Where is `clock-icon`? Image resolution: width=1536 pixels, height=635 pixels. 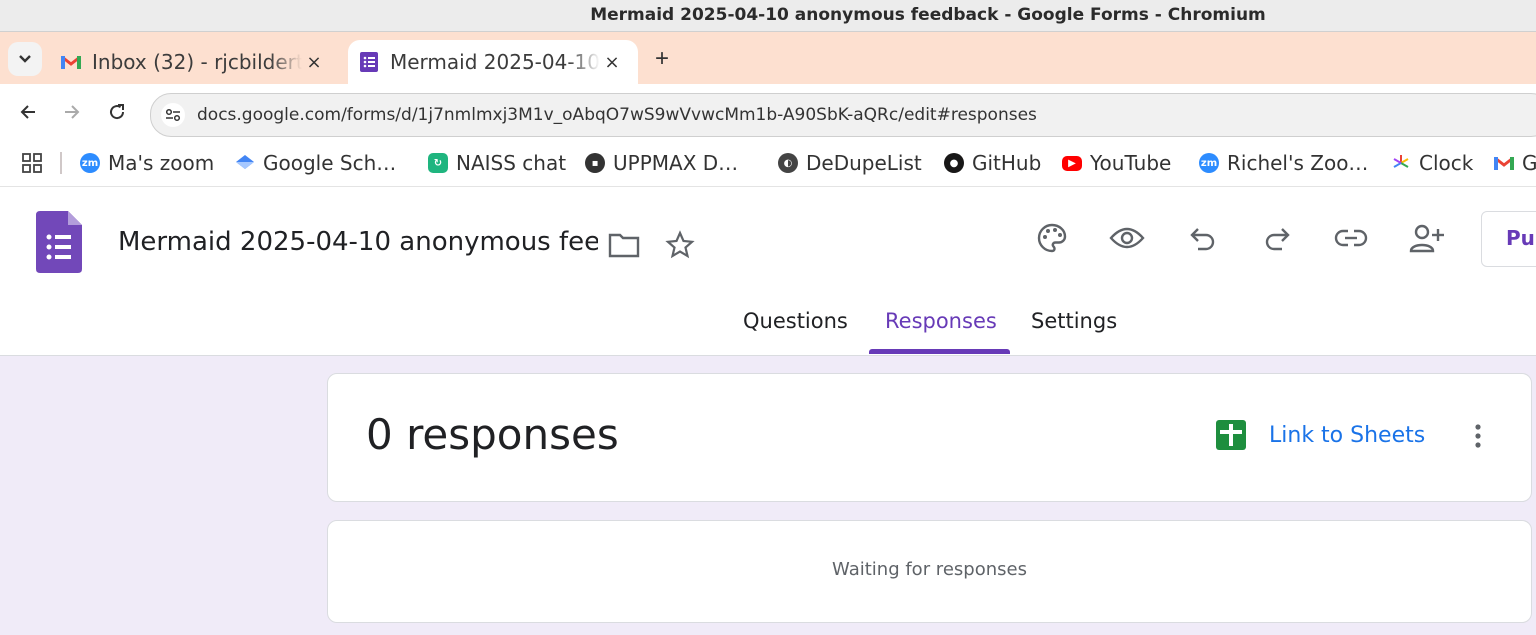
clock-icon is located at coordinates (1401, 163).